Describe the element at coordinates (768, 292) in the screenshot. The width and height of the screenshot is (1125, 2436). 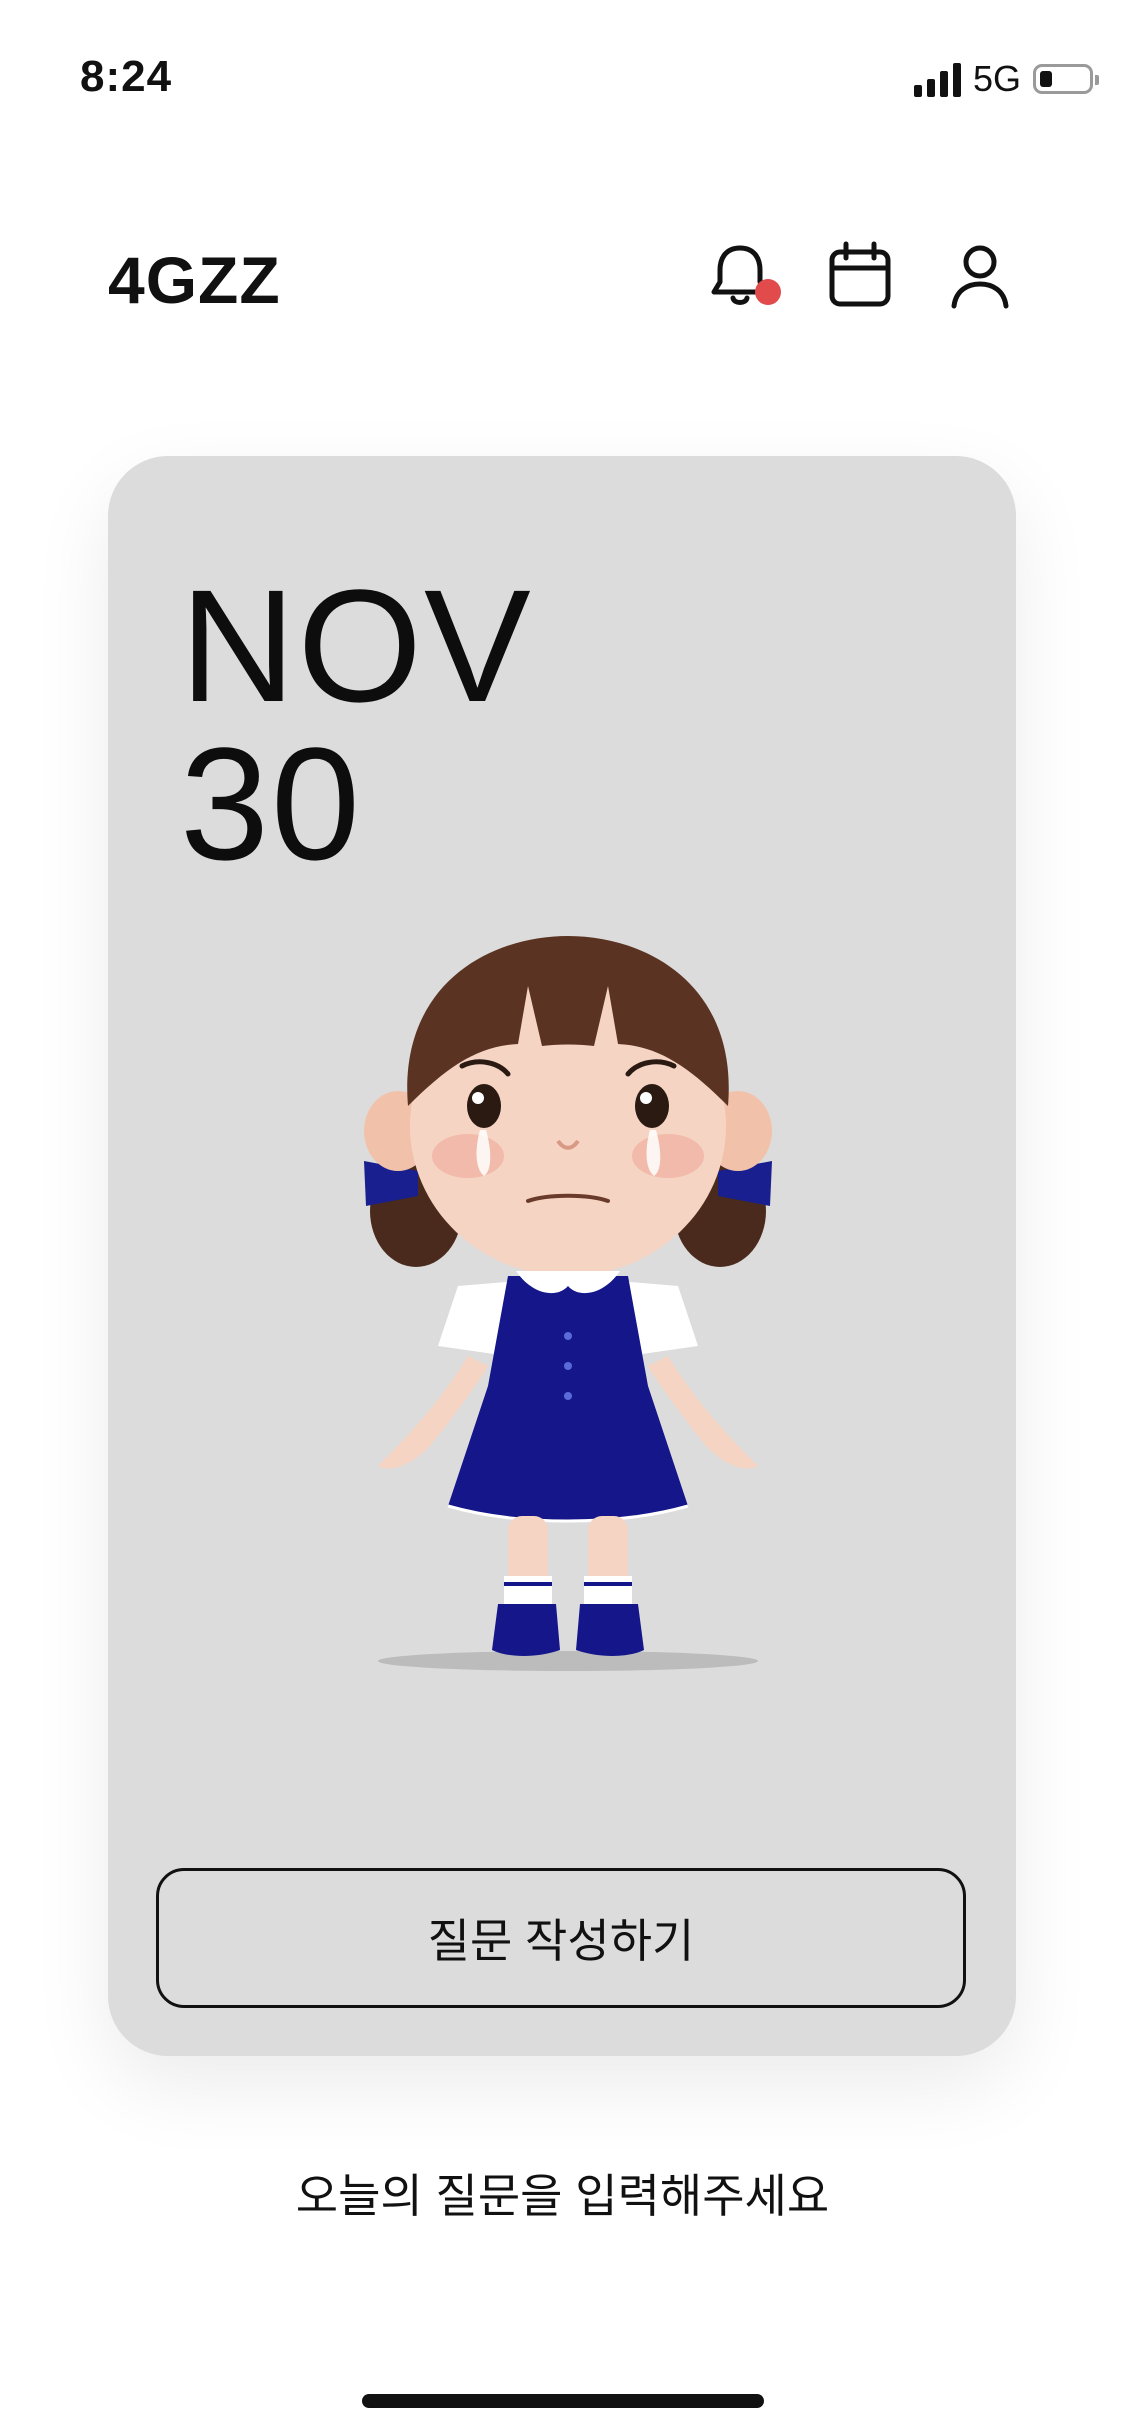
I see `notification-badge` at that location.